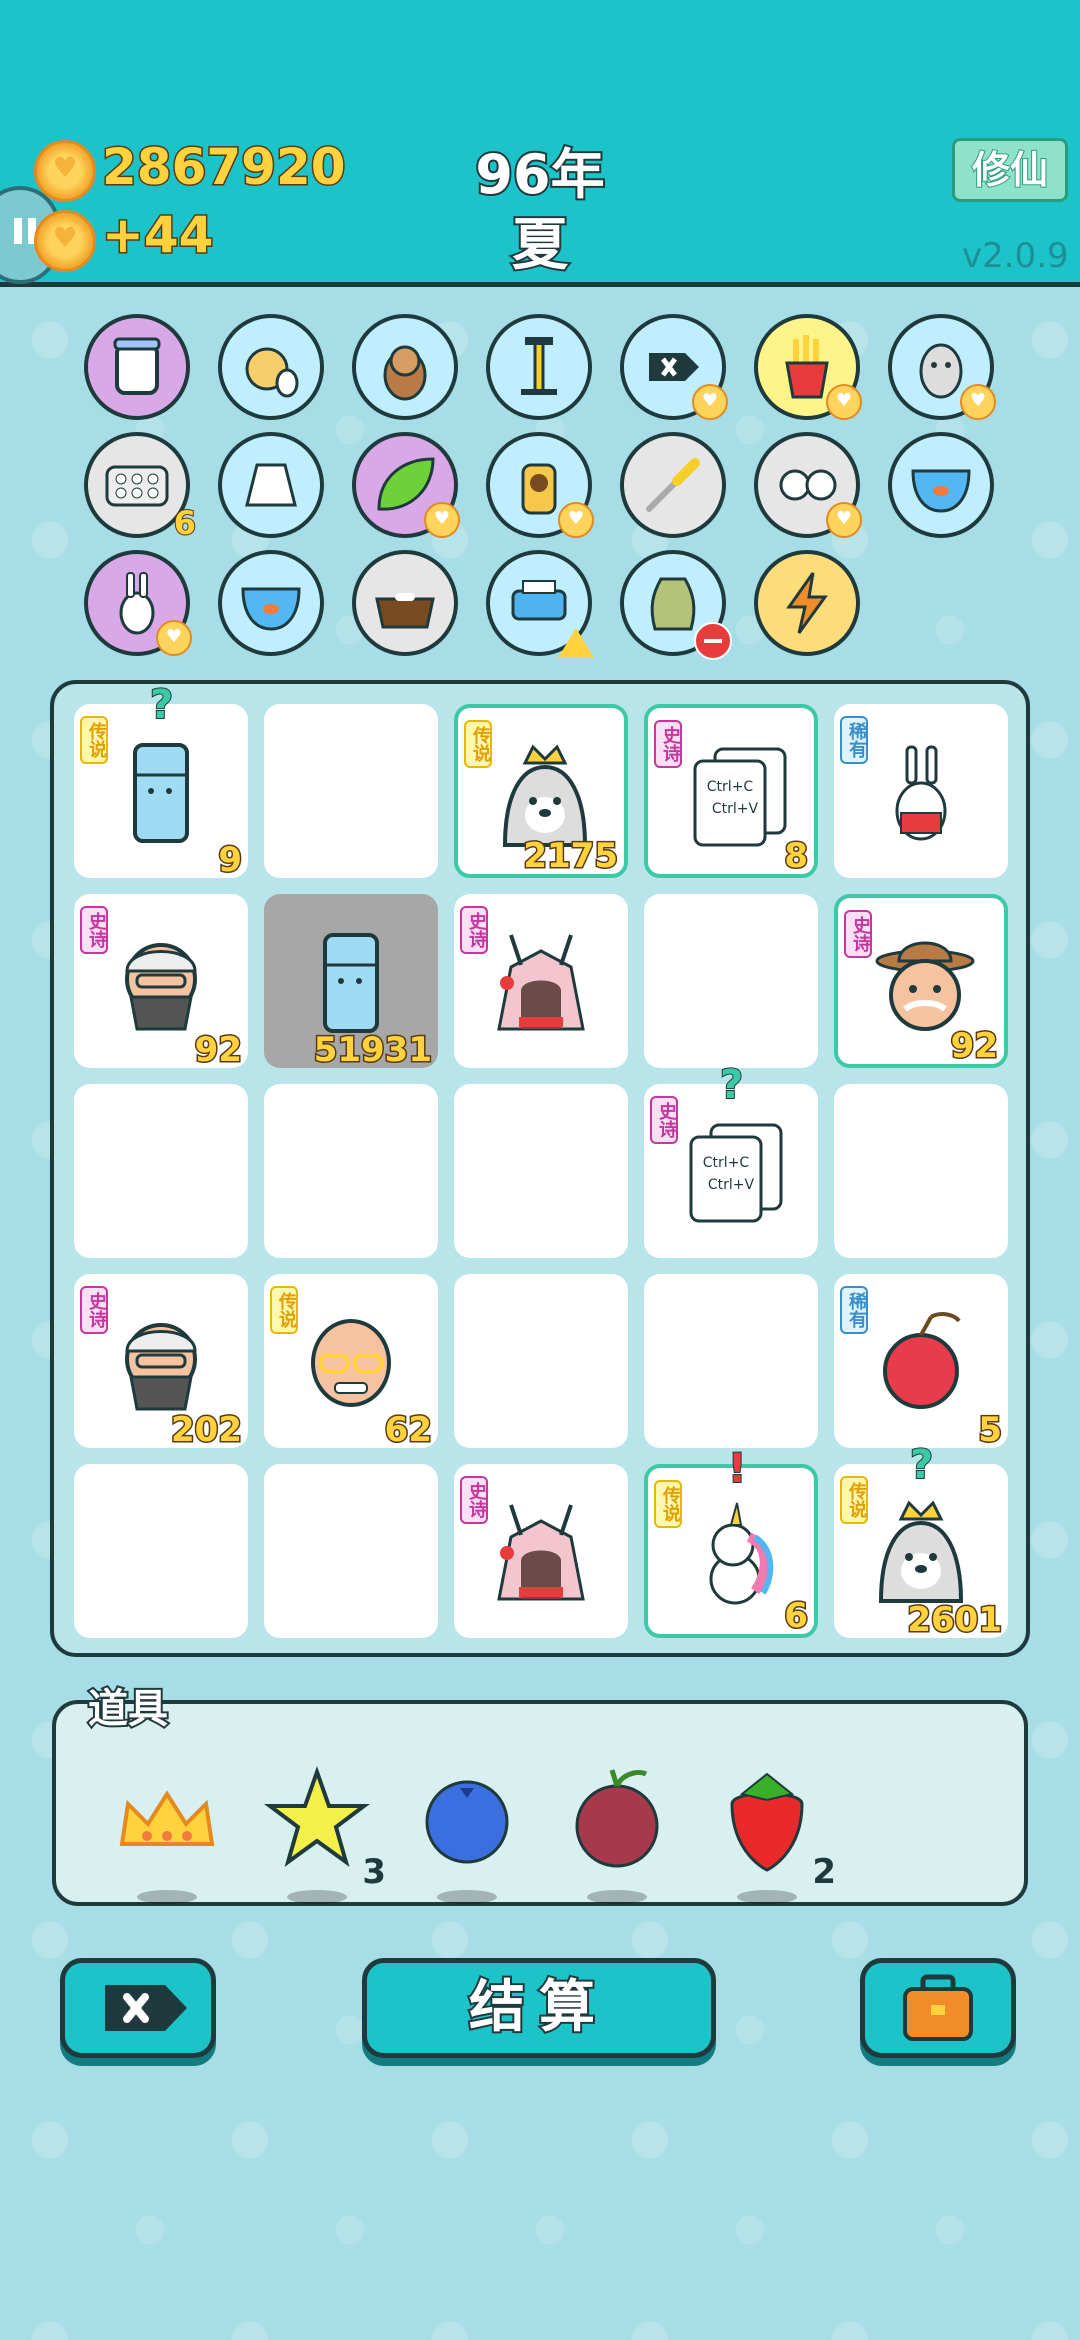  What do you see at coordinates (405, 611) in the screenshot?
I see `pet-food-icon` at bounding box center [405, 611].